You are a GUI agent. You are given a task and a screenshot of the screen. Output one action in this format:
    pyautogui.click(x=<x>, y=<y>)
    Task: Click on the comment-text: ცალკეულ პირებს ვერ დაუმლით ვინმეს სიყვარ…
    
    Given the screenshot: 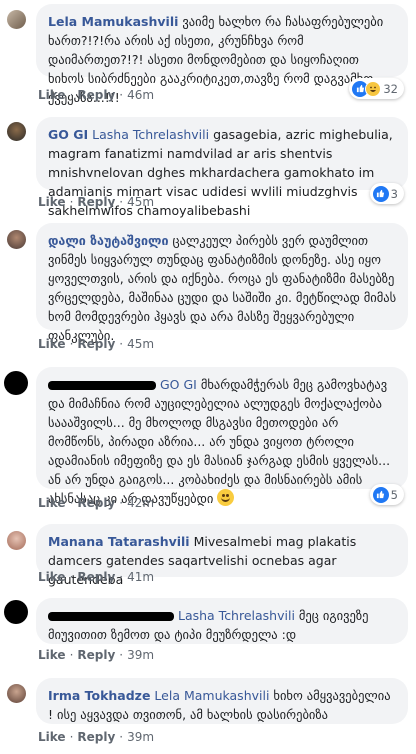 What is the action you would take?
    pyautogui.click(x=222, y=288)
    